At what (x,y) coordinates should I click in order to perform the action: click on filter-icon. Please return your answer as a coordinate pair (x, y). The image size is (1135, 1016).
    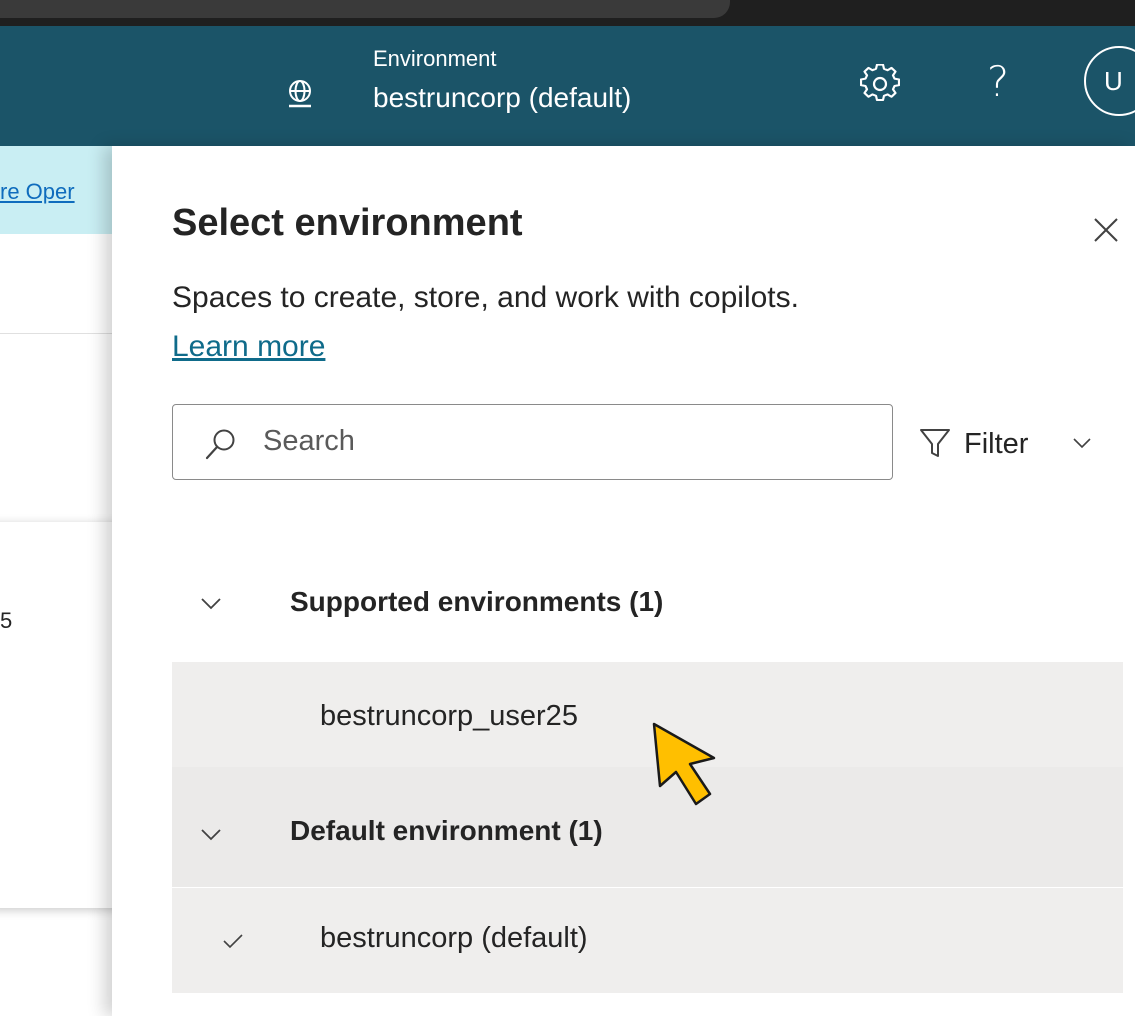
    Looking at the image, I should click on (935, 443).